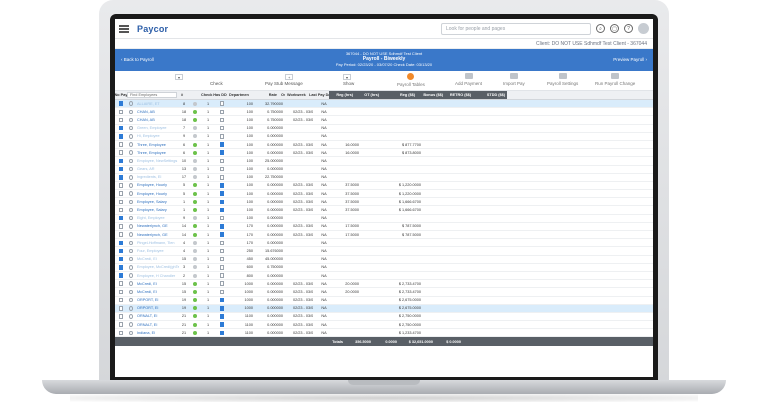 This screenshot has height=413, width=768. Describe the element at coordinates (152, 95) in the screenshot. I see `employee-search-input: Find Employees` at that location.